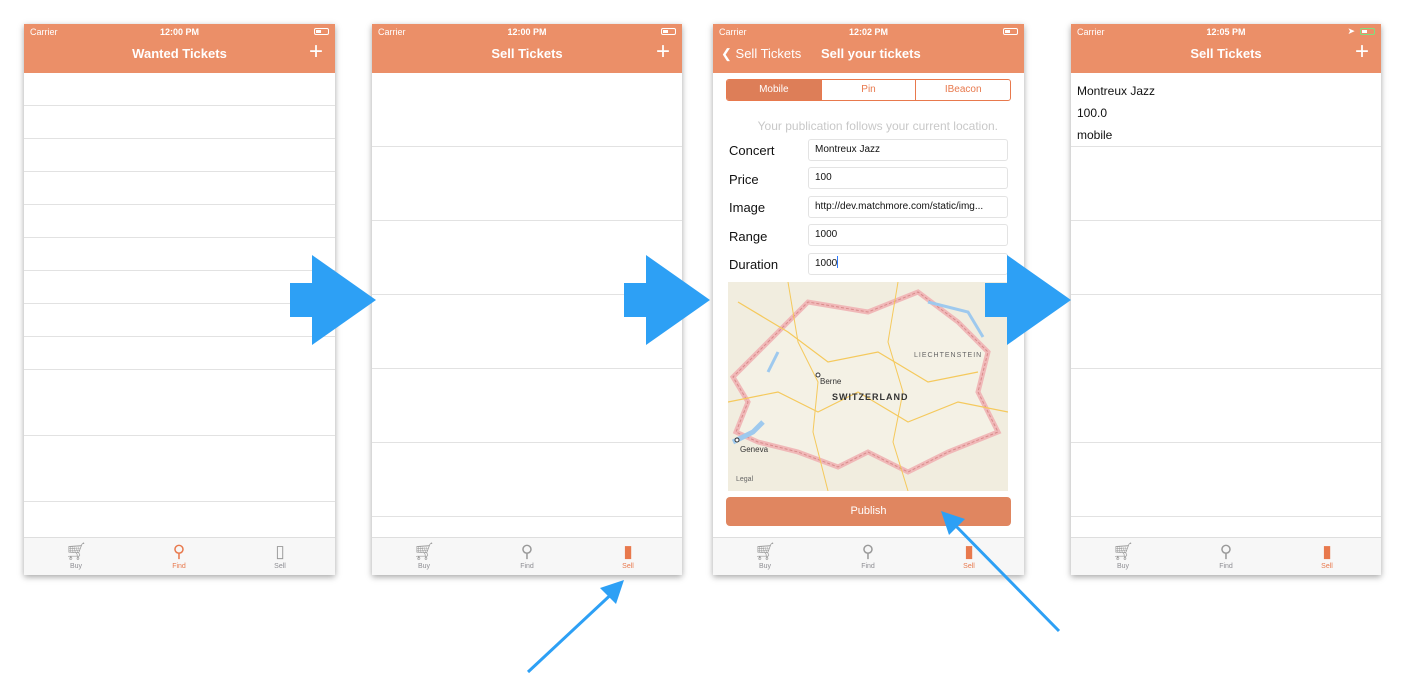  I want to click on duration-label: Duration, so click(754, 264).